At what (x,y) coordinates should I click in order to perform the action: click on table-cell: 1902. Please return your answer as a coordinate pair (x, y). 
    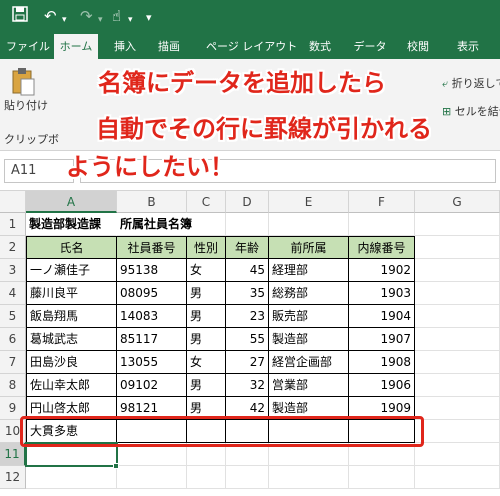
    Looking at the image, I should click on (382, 270).